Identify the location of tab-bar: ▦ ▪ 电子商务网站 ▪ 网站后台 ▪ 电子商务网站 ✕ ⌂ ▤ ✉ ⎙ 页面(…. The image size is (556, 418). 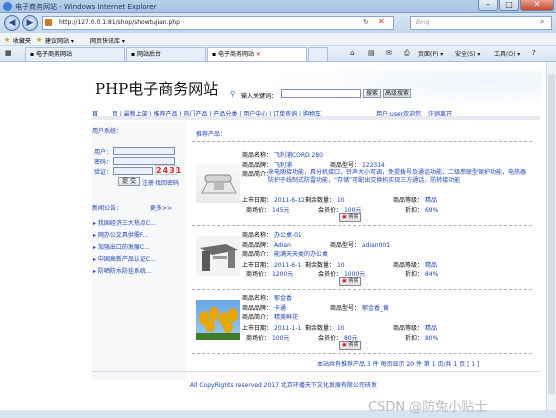
(278, 54).